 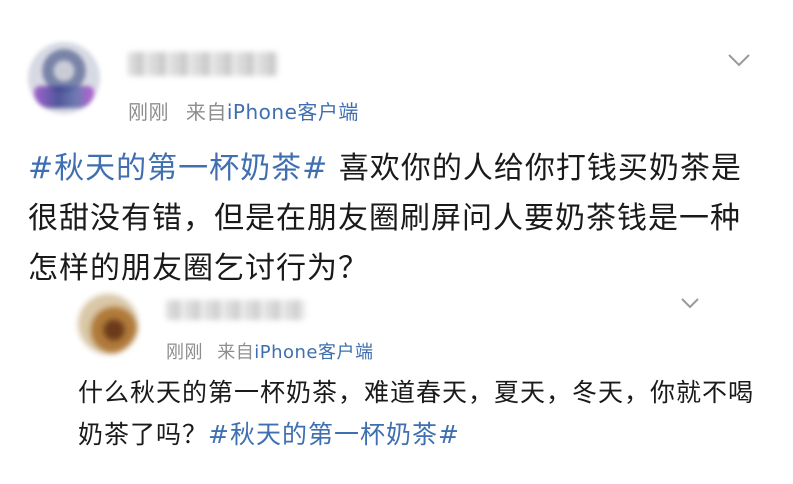 I want to click on post-time: 刚刚, so click(x=148, y=112).